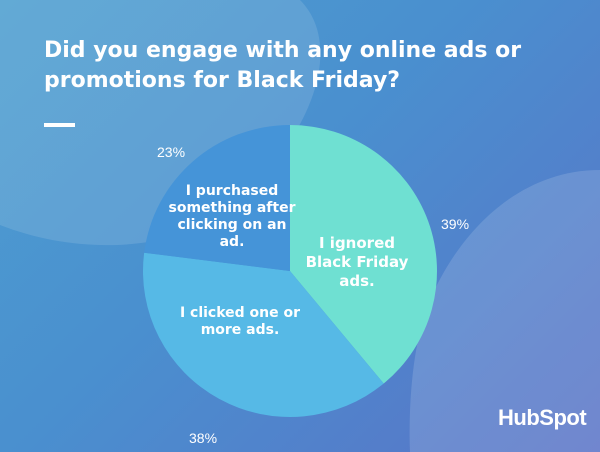 The image size is (600, 452). I want to click on pct-label-ignored: 39%, so click(455, 224).